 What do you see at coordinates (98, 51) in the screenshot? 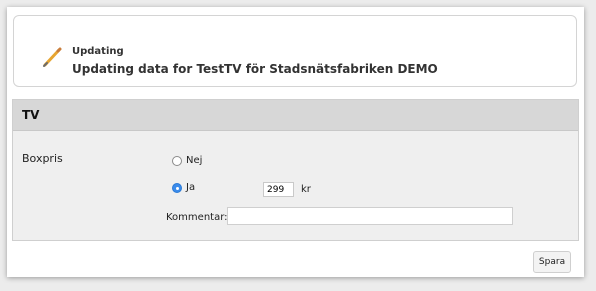
I see `header-kicker: Updating` at bounding box center [98, 51].